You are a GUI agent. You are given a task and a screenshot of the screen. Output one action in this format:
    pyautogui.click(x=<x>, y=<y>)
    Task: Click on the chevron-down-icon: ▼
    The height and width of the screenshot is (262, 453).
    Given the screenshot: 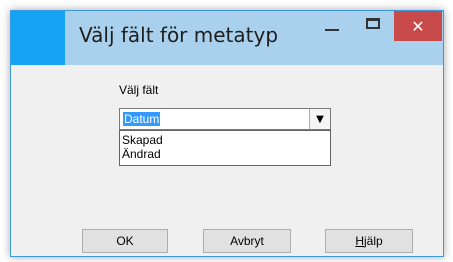 What is the action you would take?
    pyautogui.click(x=320, y=119)
    